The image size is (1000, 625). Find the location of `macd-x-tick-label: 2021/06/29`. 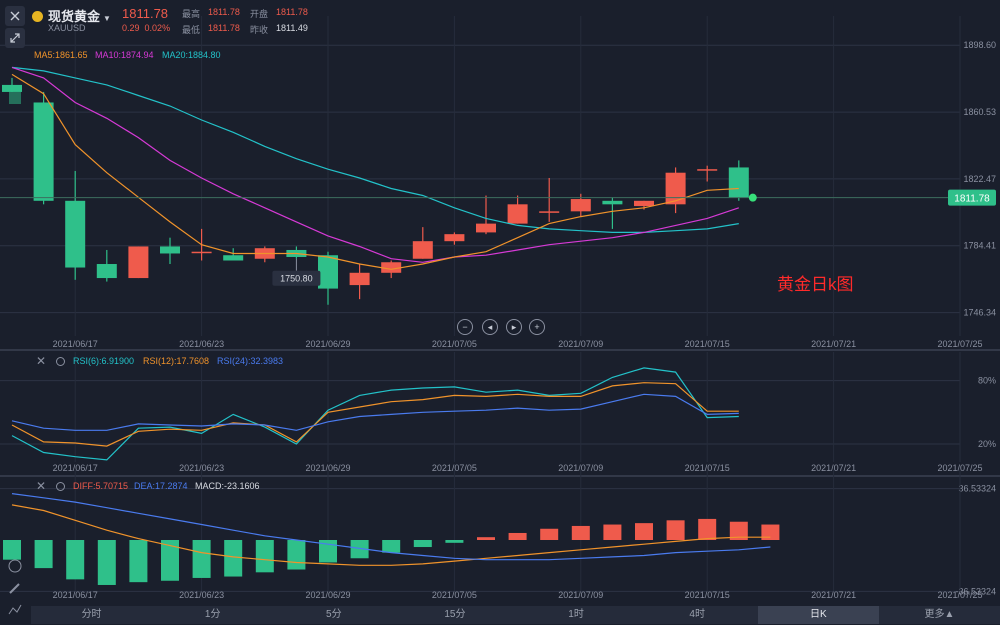

macd-x-tick-label: 2021/06/29 is located at coordinates (327, 595).